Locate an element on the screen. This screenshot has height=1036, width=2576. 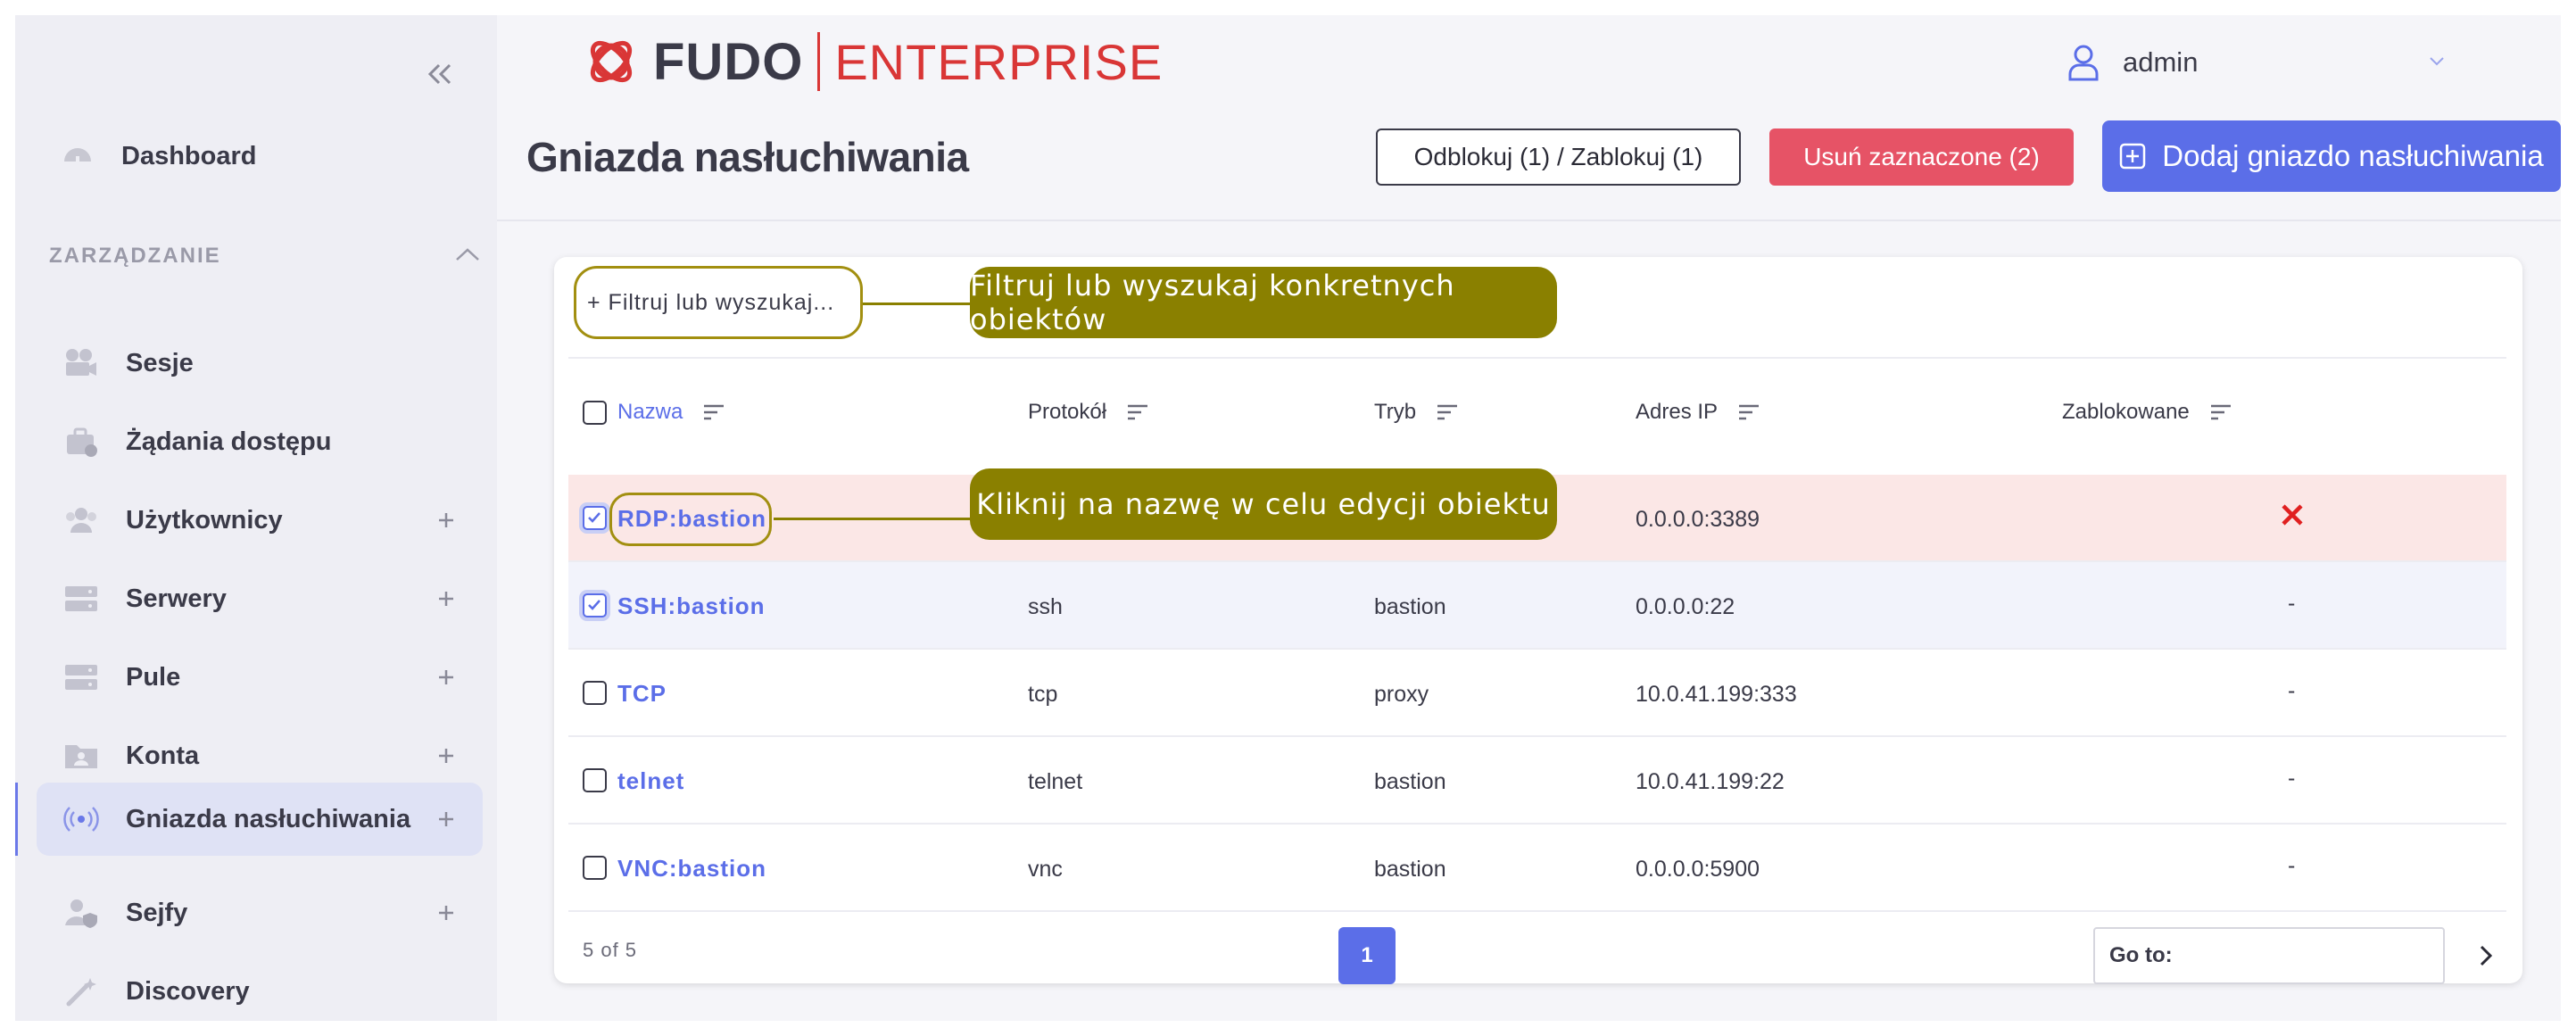
blocked-x-icon is located at coordinates (2292, 515).